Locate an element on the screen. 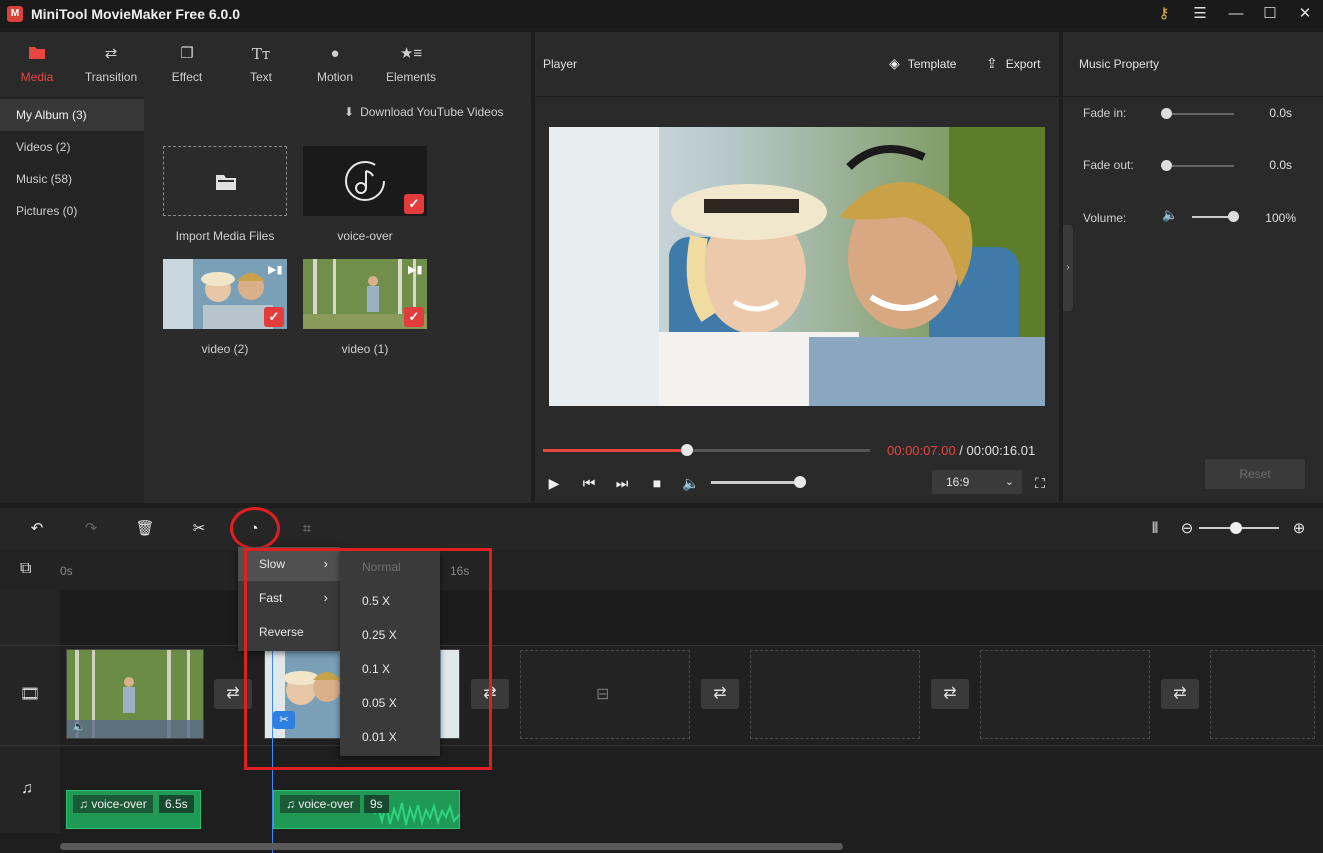 Image resolution: width=1323 pixels, height=853 pixels. film-strip-icon: 🎞 is located at coordinates (30, 694).